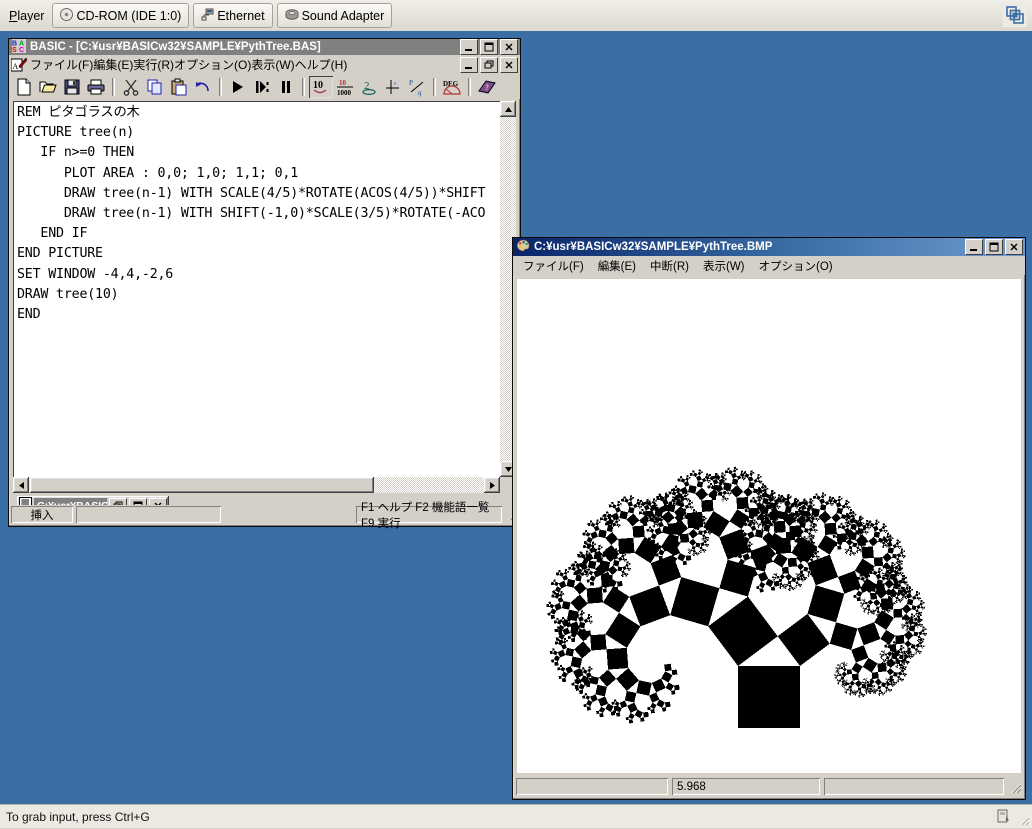 The image size is (1032, 829). What do you see at coordinates (179, 87) in the screenshot?
I see `paste-icon` at bounding box center [179, 87].